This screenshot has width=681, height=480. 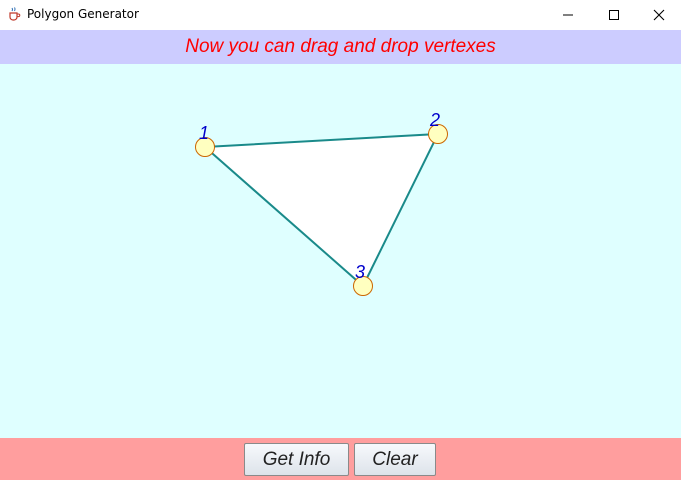 I want to click on button-bar: Get Info Clear, so click(x=340, y=459).